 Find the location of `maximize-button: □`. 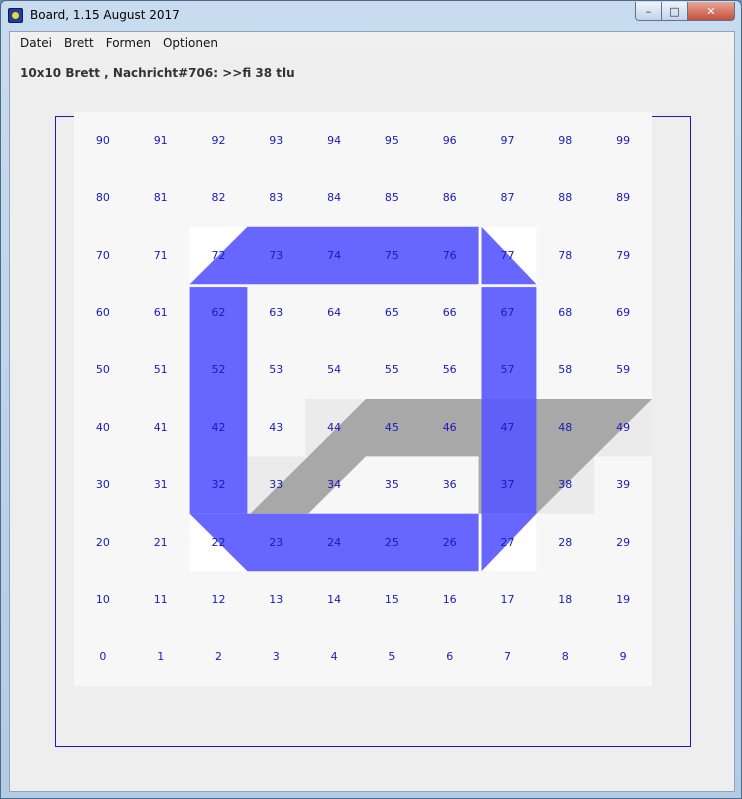

maximize-button: □ is located at coordinates (674, 11).